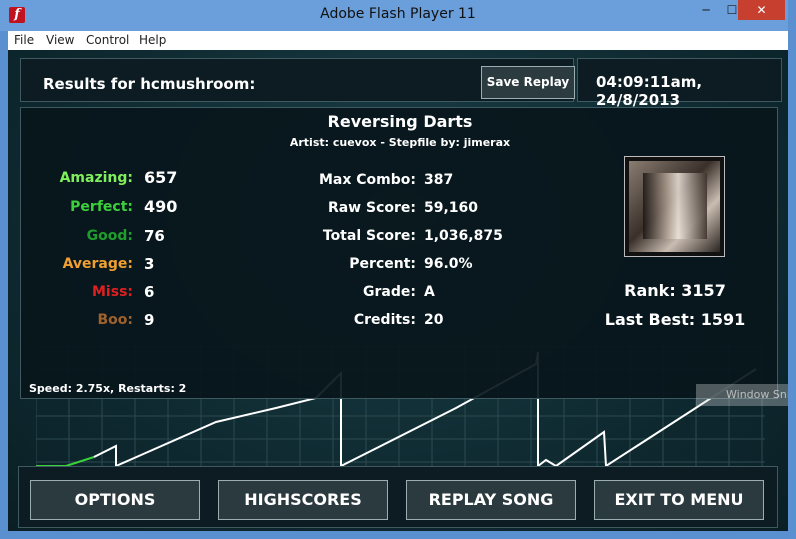 The height and width of the screenshot is (539, 796). Describe the element at coordinates (434, 320) in the screenshot. I see `stat-credits-value: 20` at that location.